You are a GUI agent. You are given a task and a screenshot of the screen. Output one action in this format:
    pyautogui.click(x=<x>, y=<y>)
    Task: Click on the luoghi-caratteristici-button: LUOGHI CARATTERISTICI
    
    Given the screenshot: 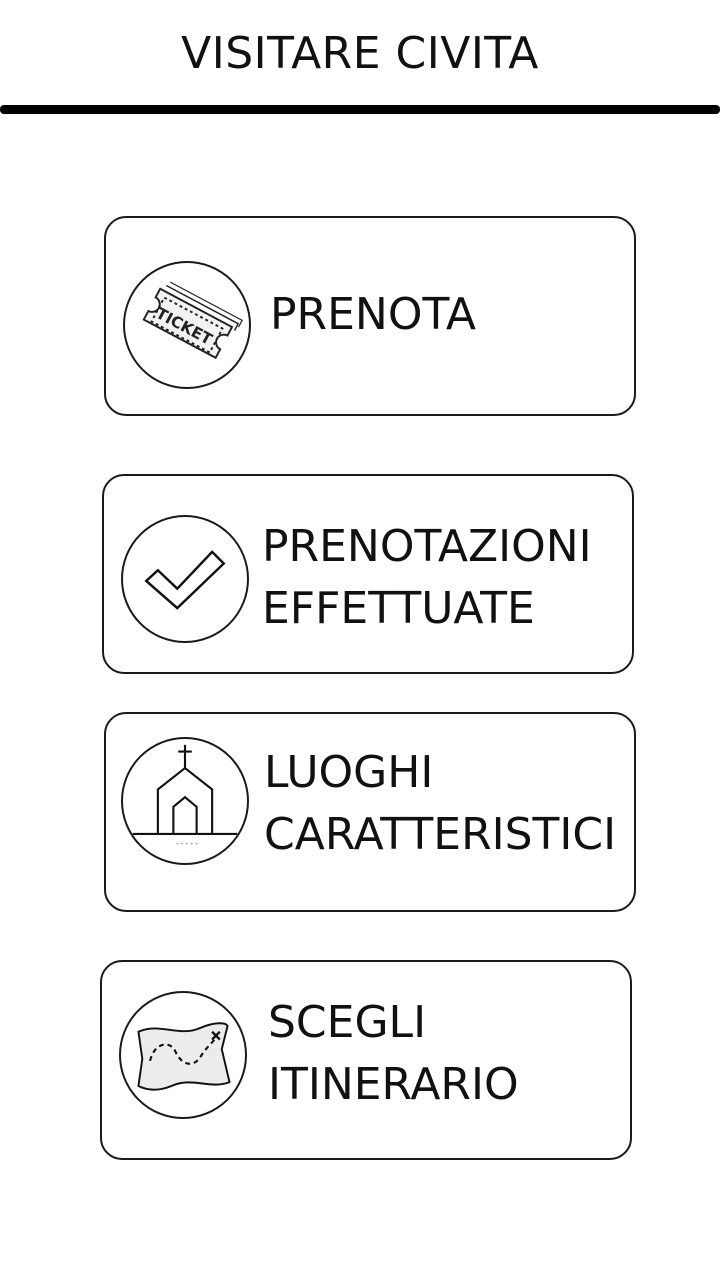 What is the action you would take?
    pyautogui.click(x=370, y=812)
    